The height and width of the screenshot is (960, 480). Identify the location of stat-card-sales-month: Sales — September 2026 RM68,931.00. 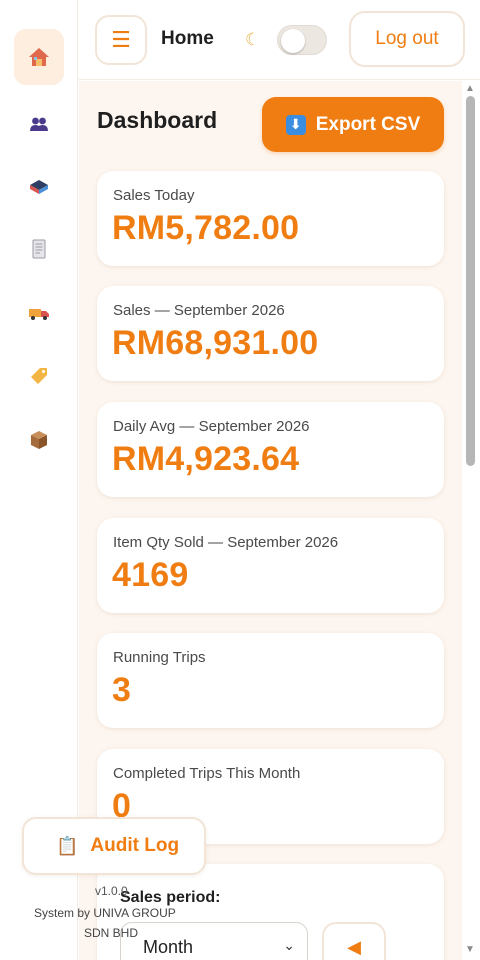
(270, 333).